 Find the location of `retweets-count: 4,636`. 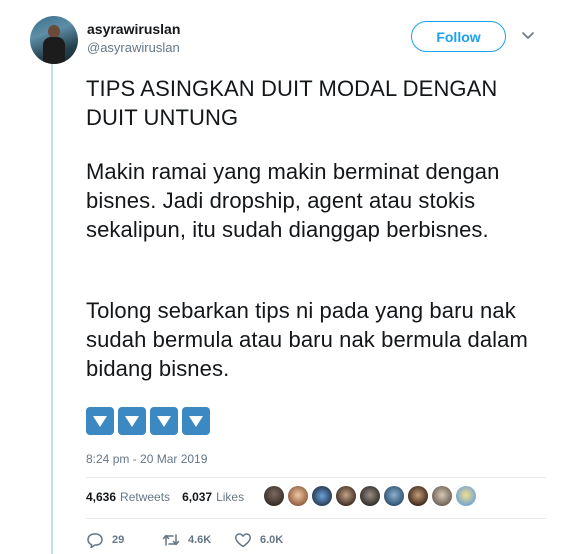

retweets-count: 4,636 is located at coordinates (101, 497).